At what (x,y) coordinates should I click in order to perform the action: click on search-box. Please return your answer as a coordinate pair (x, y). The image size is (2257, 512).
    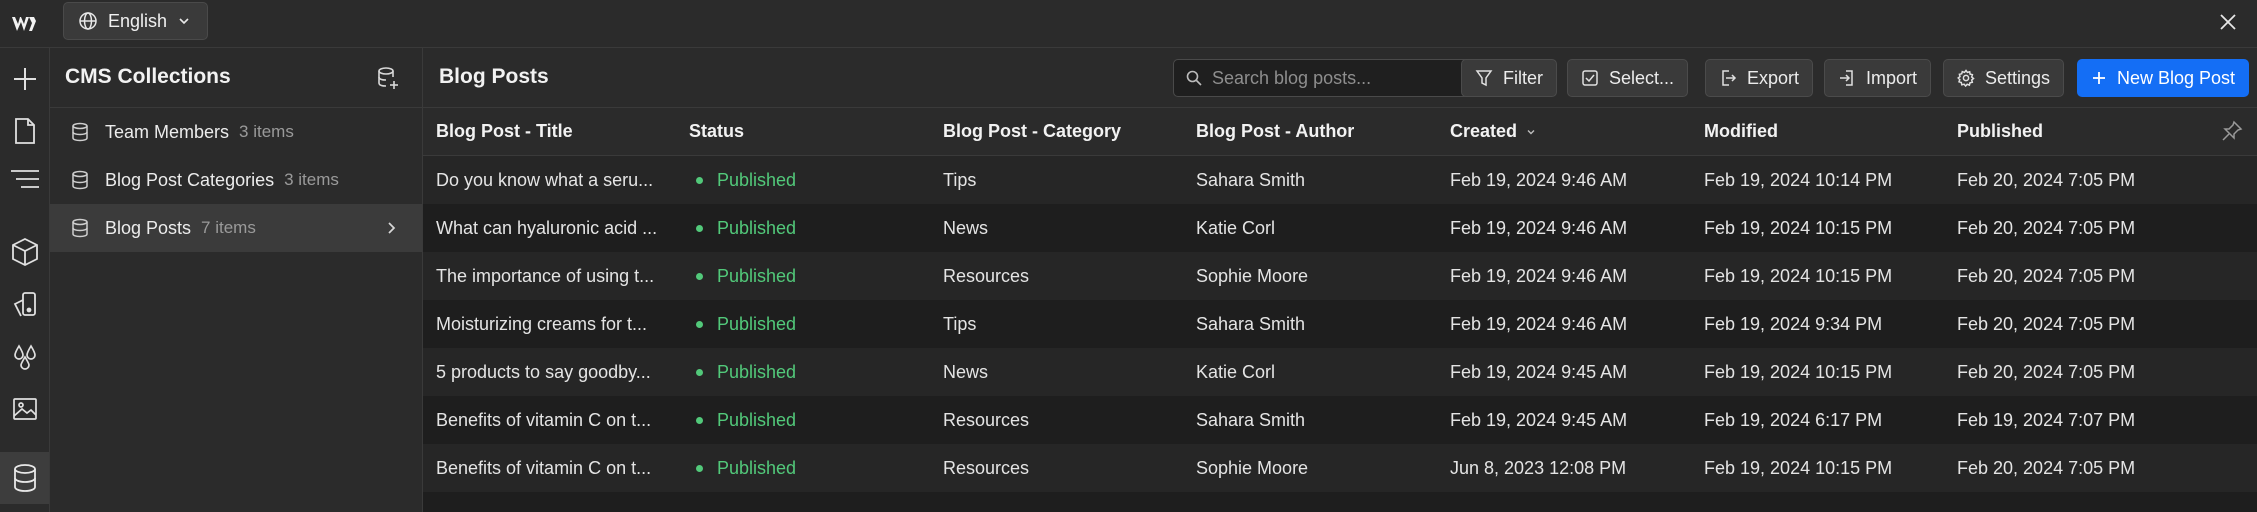
    Looking at the image, I should click on (1322, 78).